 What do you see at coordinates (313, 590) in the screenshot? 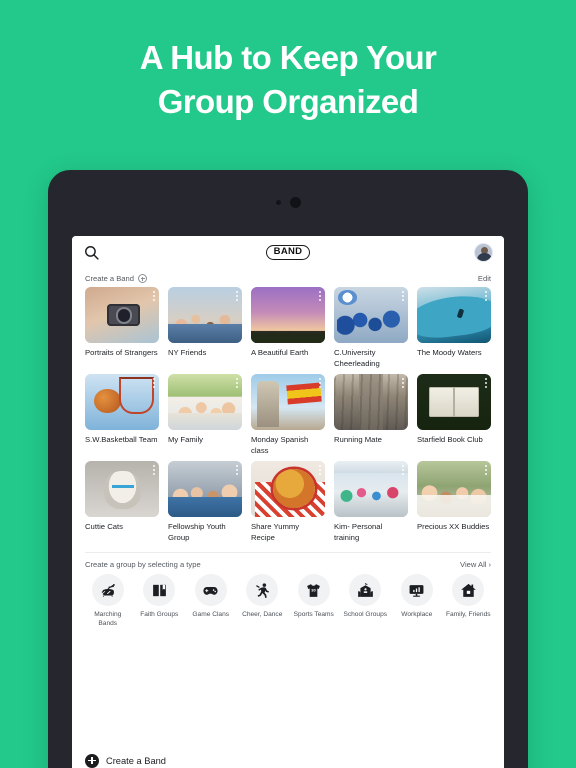
I see `jersey-icon: 30` at bounding box center [313, 590].